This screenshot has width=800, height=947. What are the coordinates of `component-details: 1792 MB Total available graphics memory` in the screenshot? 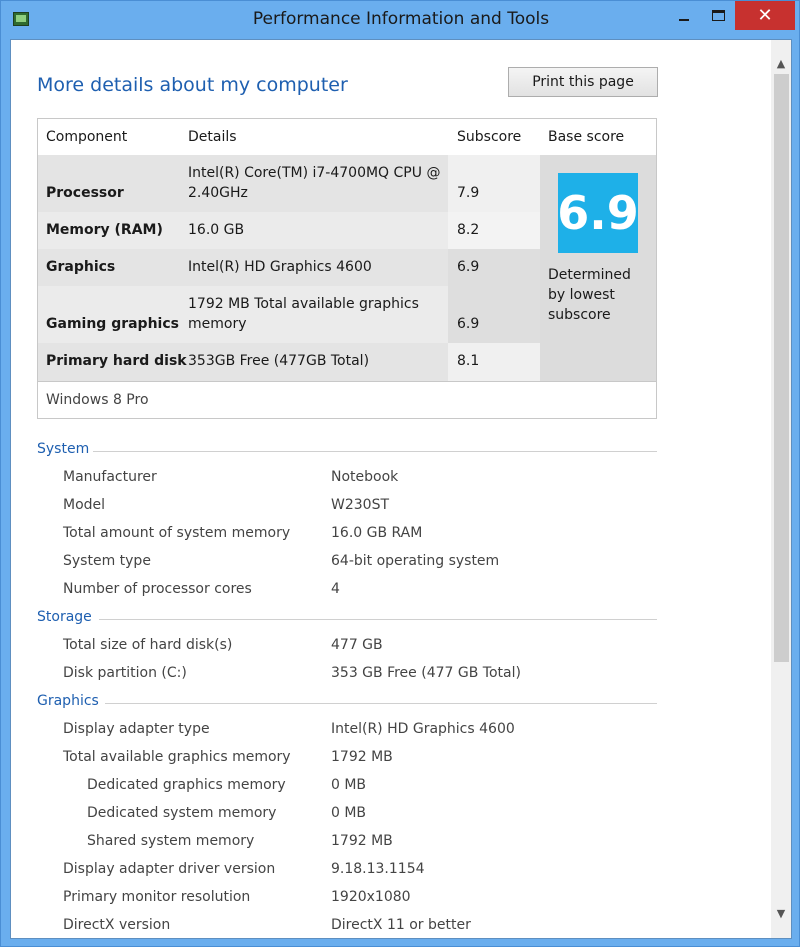 It's located at (303, 314).